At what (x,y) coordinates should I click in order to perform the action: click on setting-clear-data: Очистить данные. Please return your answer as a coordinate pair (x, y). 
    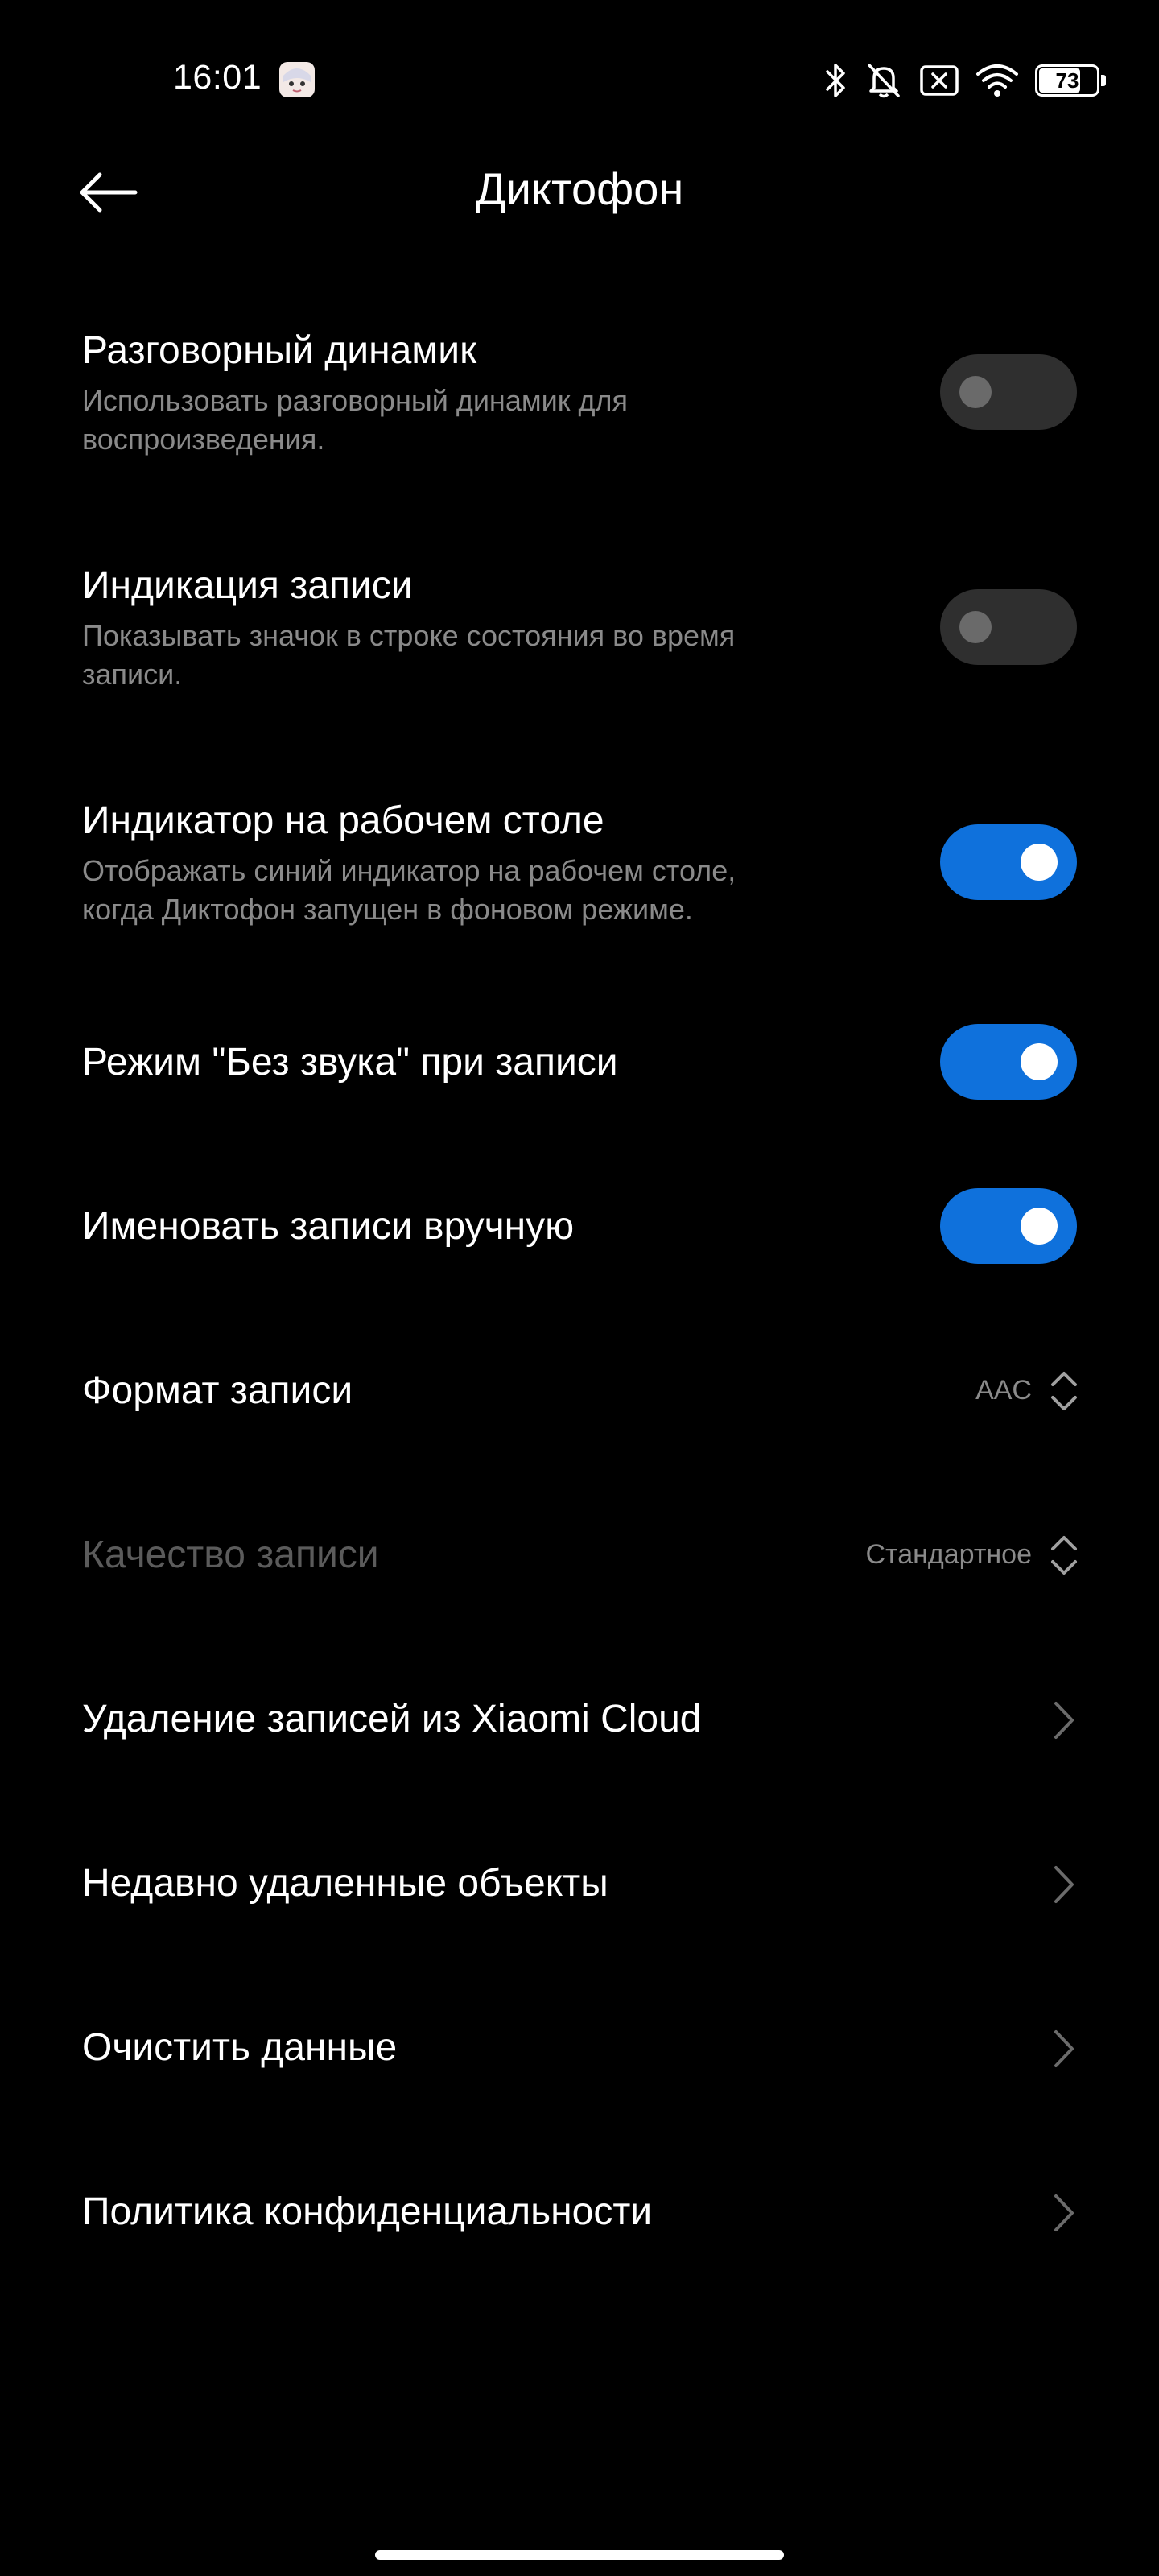
    Looking at the image, I should click on (579, 2048).